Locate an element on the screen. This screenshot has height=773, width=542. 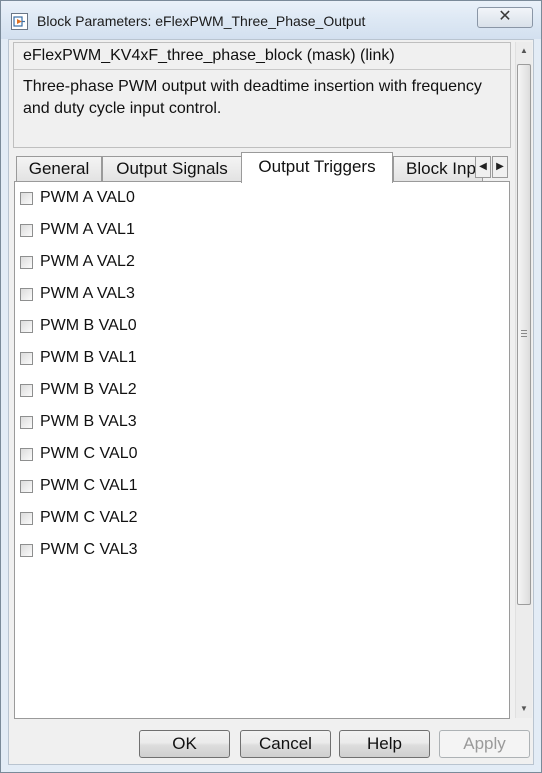
close-button: ✕ is located at coordinates (505, 17).